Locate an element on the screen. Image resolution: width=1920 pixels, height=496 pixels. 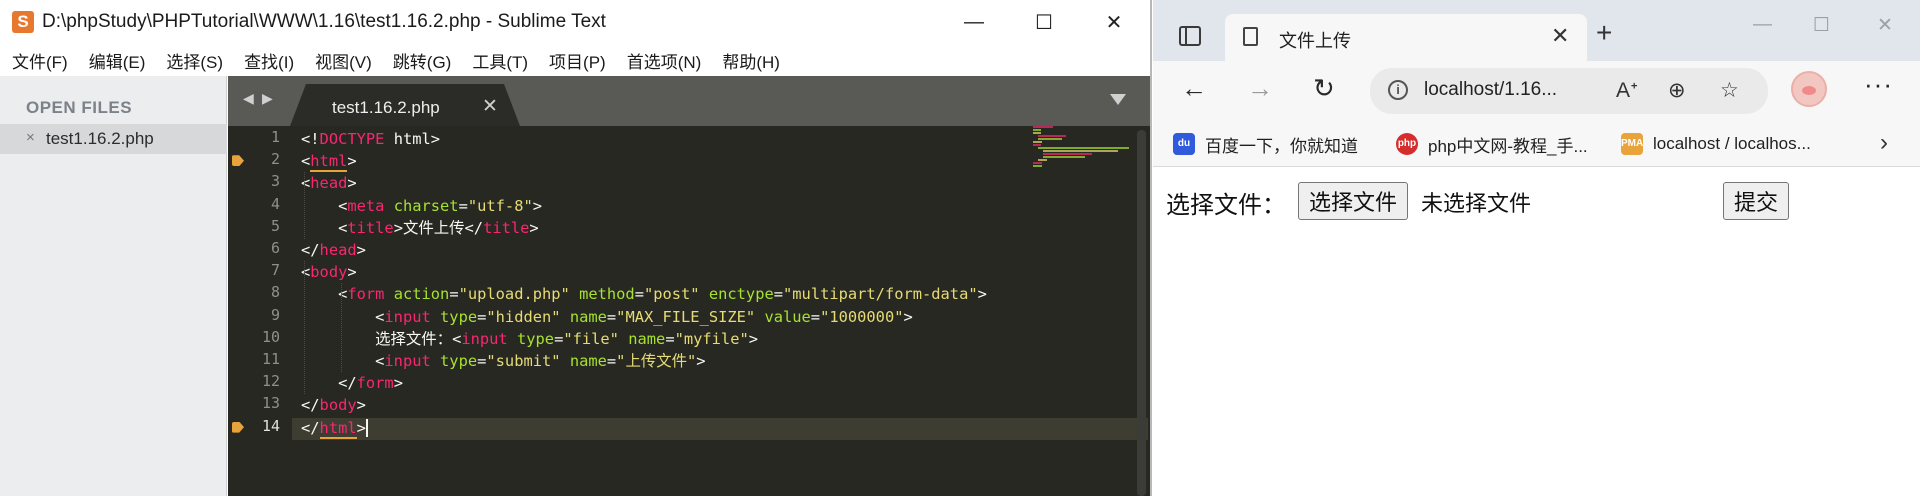
read-aloud-icon: Aᐩ is located at coordinates (1627, 90).